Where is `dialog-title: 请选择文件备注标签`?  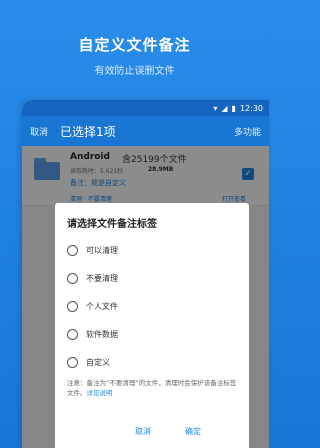
dialog-title: 请选择文件备注标签 is located at coordinates (112, 224).